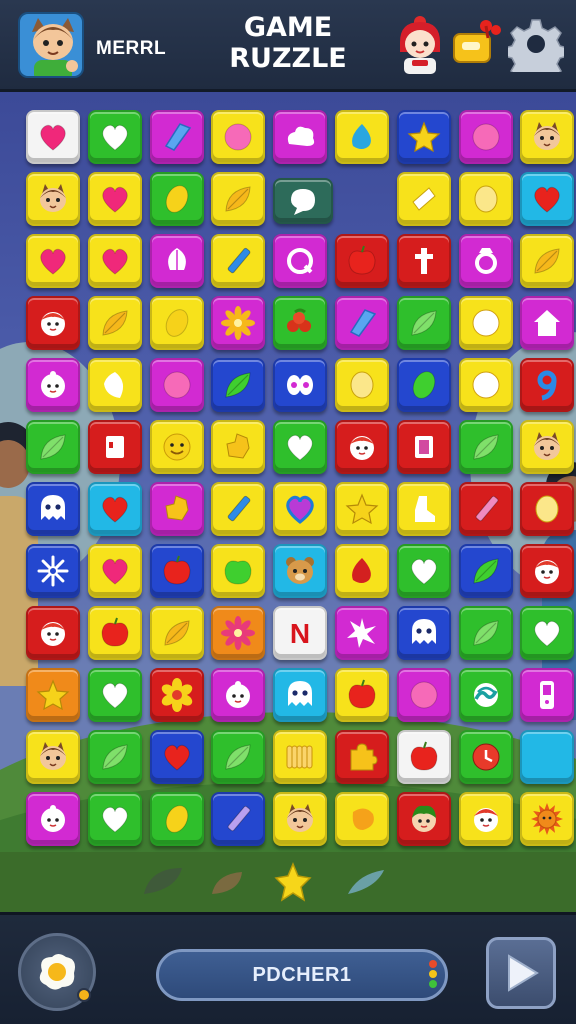 The width and height of the screenshot is (576, 1024). I want to click on gift-button, so click(475, 43).